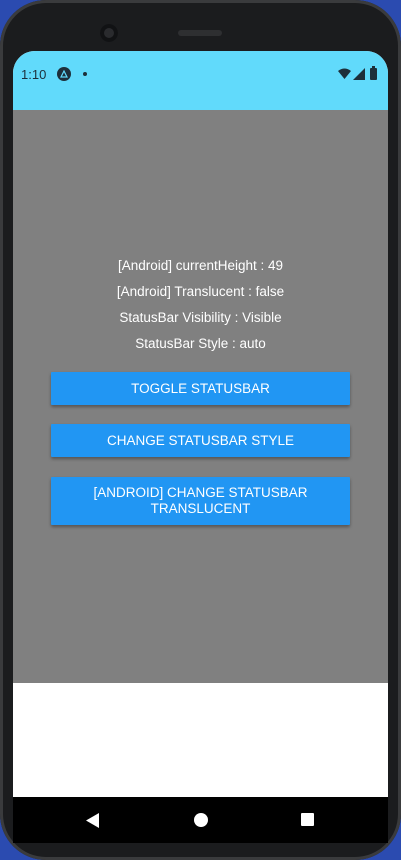 Image resolution: width=401 pixels, height=860 pixels. What do you see at coordinates (200, 317) in the screenshot?
I see `visibility-text: StatusBar Visibility : Visible` at bounding box center [200, 317].